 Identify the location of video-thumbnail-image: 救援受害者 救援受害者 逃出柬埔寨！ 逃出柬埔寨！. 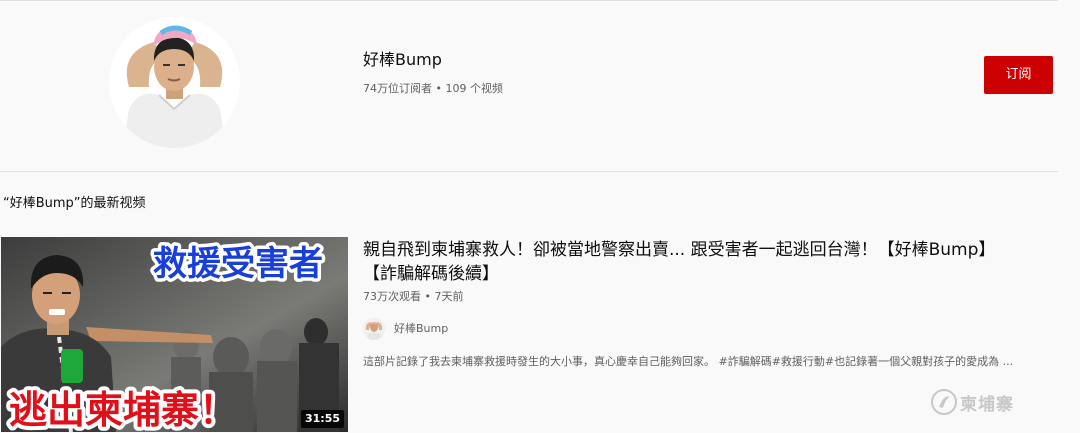
(174, 334).